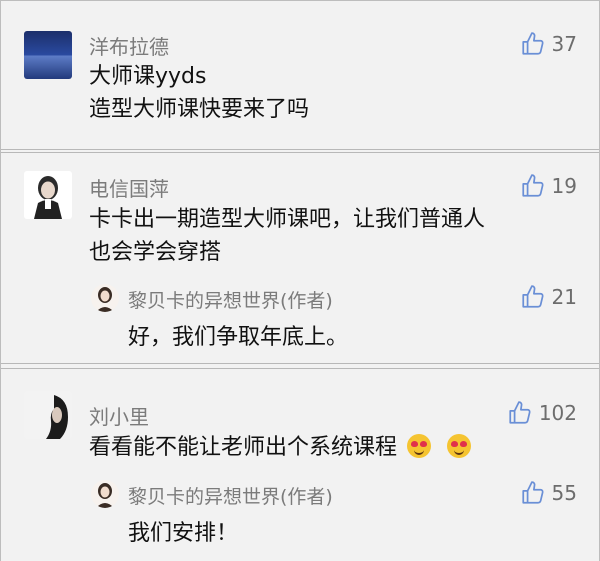 This screenshot has width=600, height=561. Describe the element at coordinates (564, 44) in the screenshot. I see `like-count: 37` at that location.